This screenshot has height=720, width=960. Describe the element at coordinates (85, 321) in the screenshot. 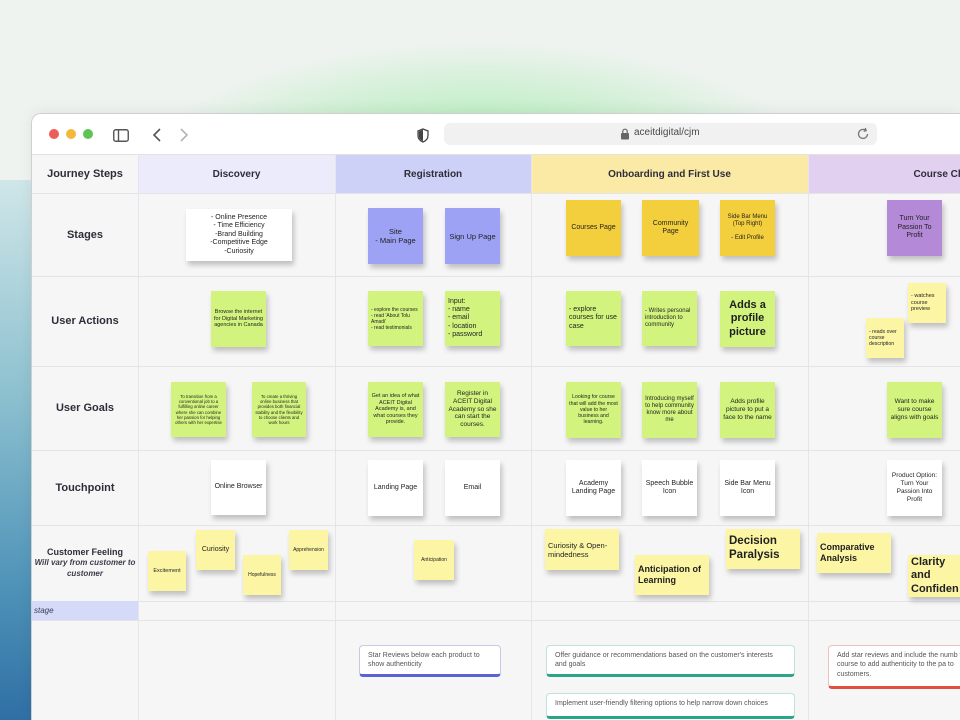

I see `row-label-user-actions: User Actions` at that location.